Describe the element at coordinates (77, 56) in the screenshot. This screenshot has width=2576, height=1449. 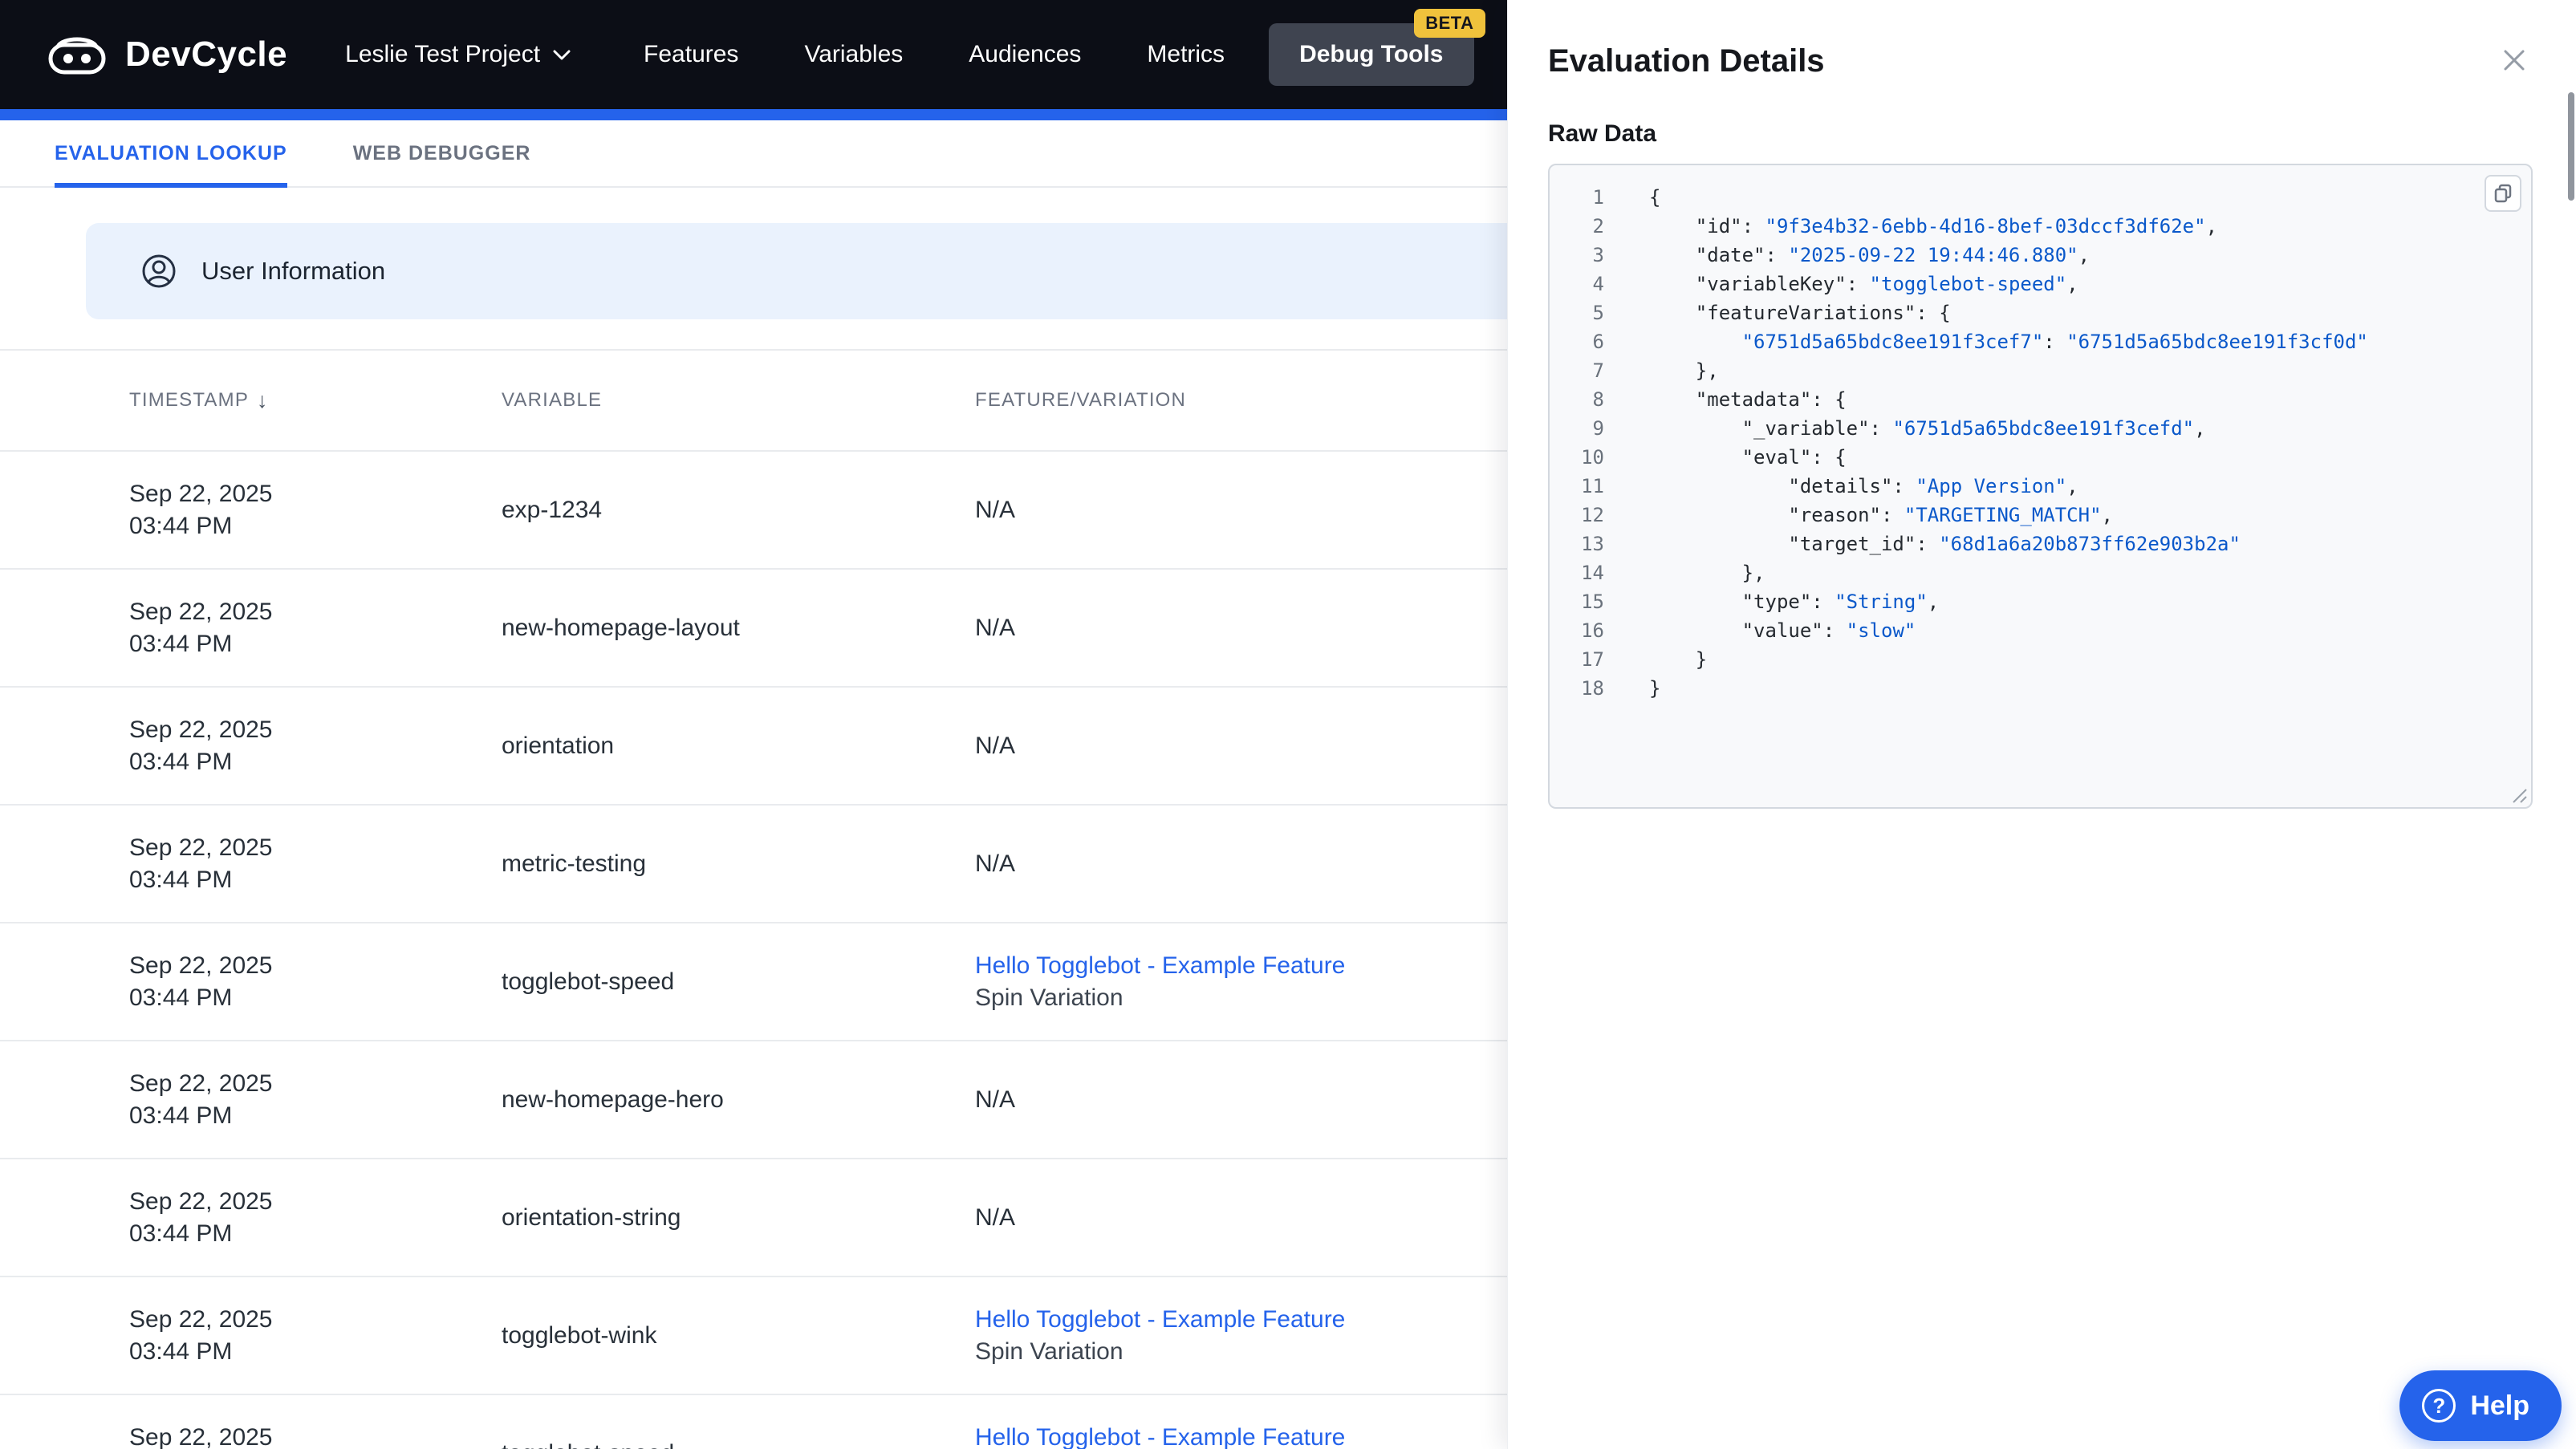
I see `devcycle-logo-icon` at that location.